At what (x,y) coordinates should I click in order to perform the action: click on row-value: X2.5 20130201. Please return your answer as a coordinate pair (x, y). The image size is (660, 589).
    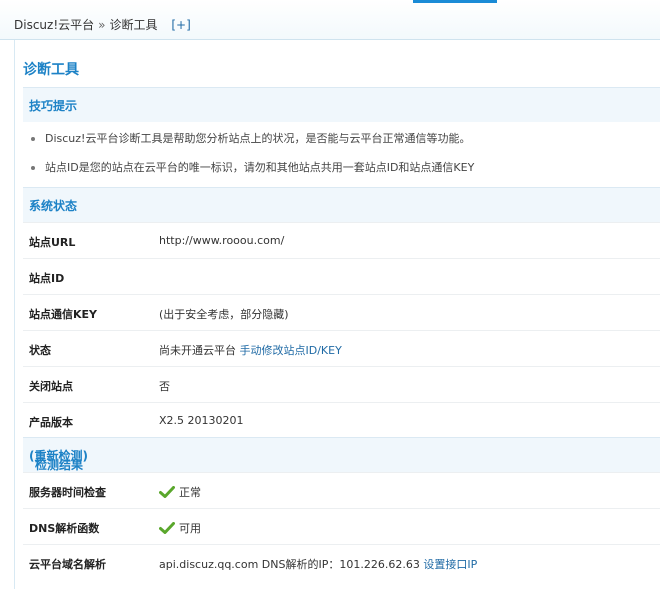
    Looking at the image, I should click on (201, 420).